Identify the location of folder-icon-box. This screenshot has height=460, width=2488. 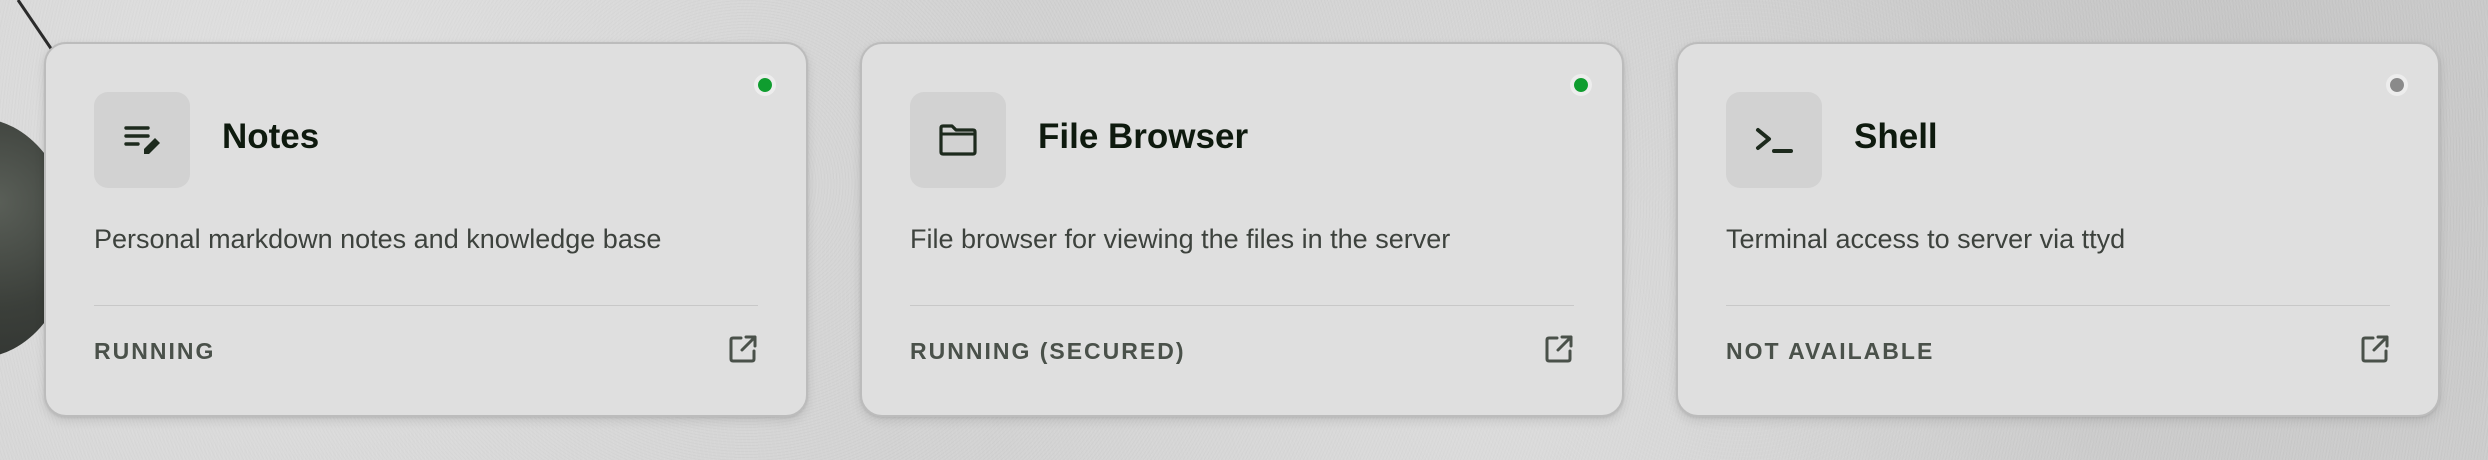
(958, 140).